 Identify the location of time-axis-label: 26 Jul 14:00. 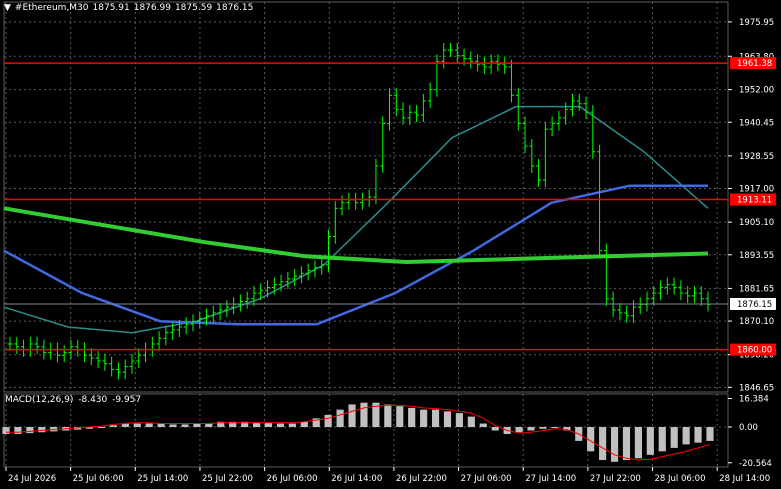
(356, 479).